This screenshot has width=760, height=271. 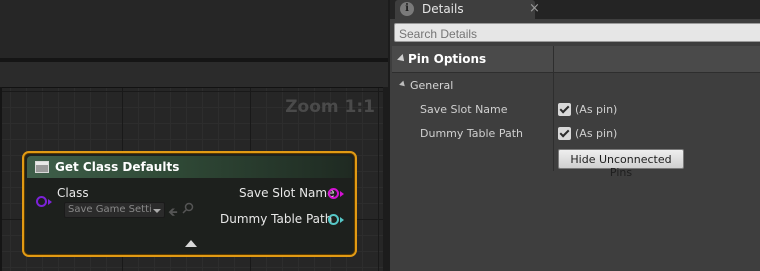 I want to click on dummy-table-path-output-label: Dummy Table Path, so click(x=276, y=219).